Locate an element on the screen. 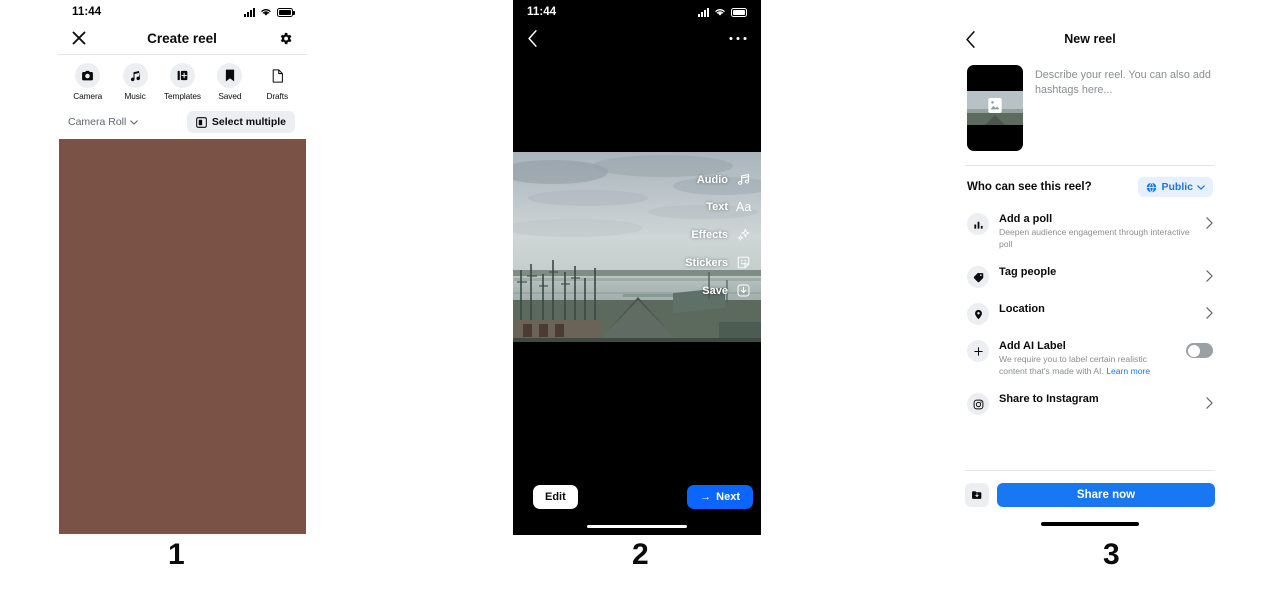  save-draft-icon is located at coordinates (977, 495).